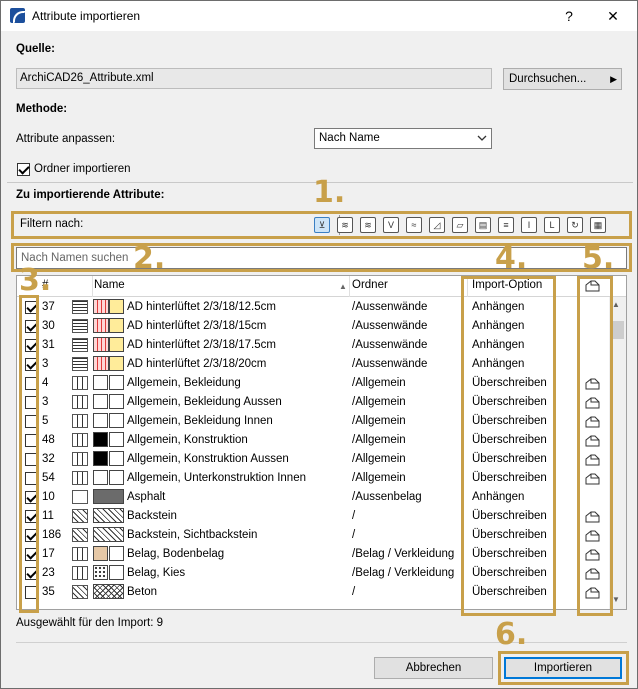  What do you see at coordinates (45, 383) in the screenshot?
I see `row-number: 4` at bounding box center [45, 383].